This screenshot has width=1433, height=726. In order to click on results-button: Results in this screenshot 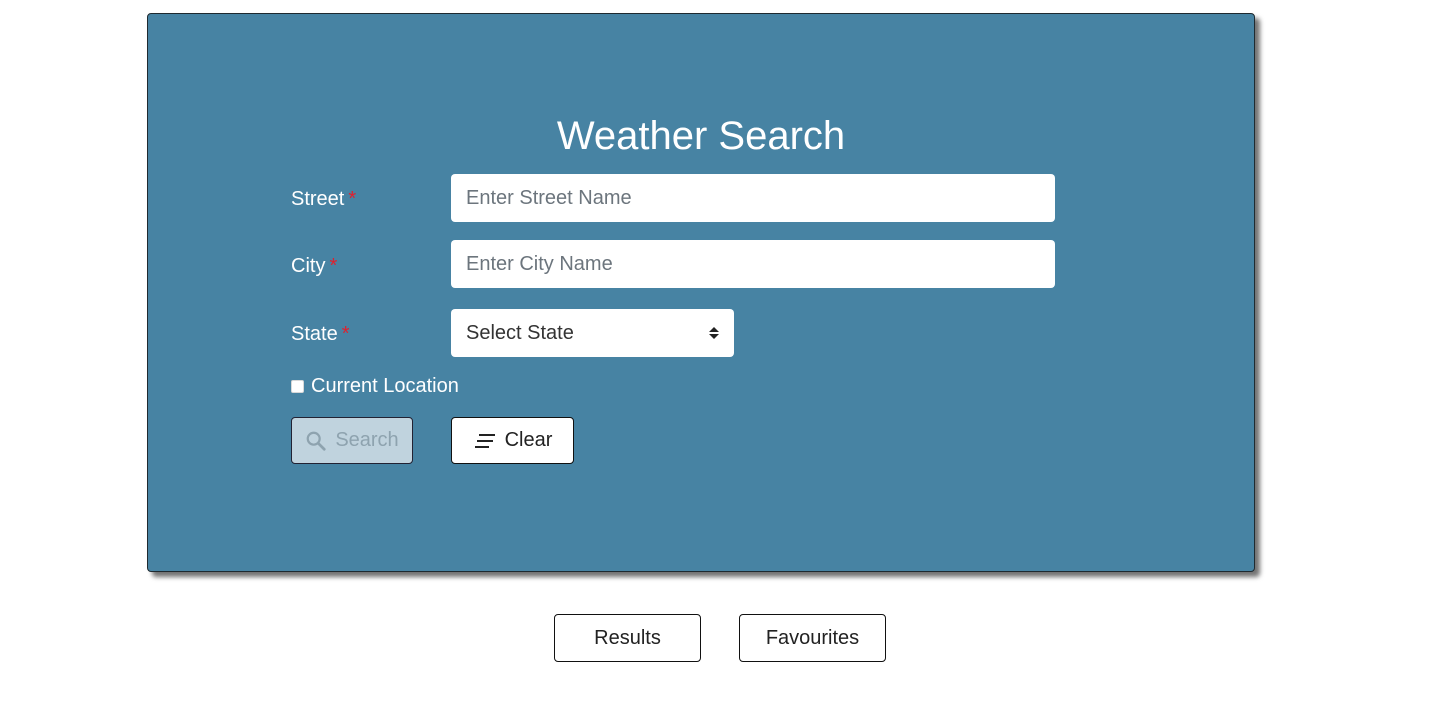, I will do `click(627, 638)`.